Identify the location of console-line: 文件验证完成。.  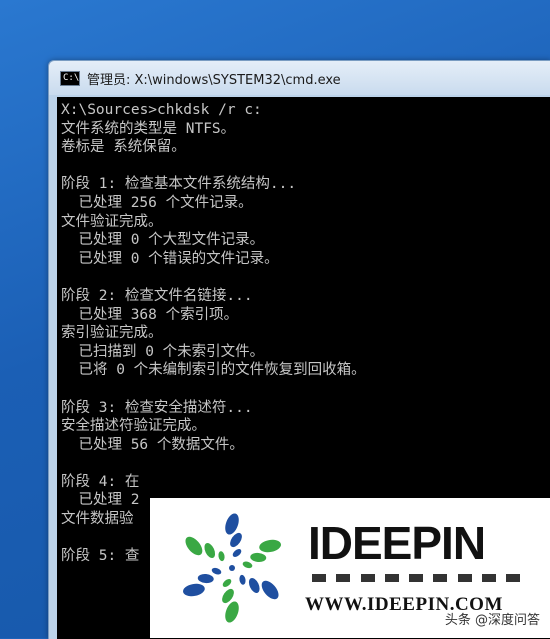
(112, 221).